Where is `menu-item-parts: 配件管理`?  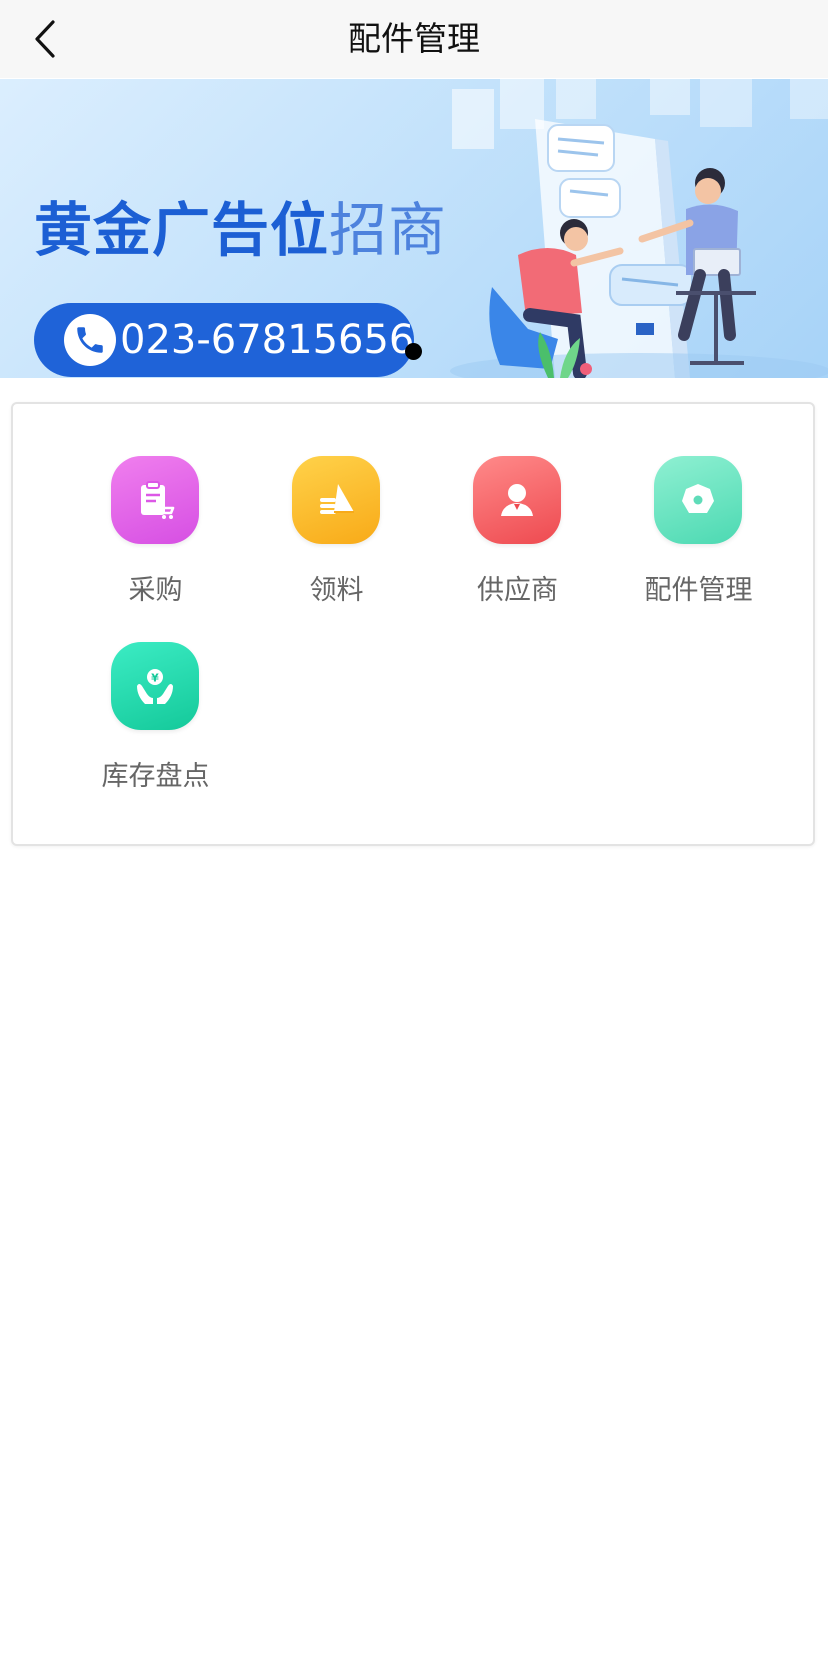
menu-item-parts: 配件管理 is located at coordinates (698, 505).